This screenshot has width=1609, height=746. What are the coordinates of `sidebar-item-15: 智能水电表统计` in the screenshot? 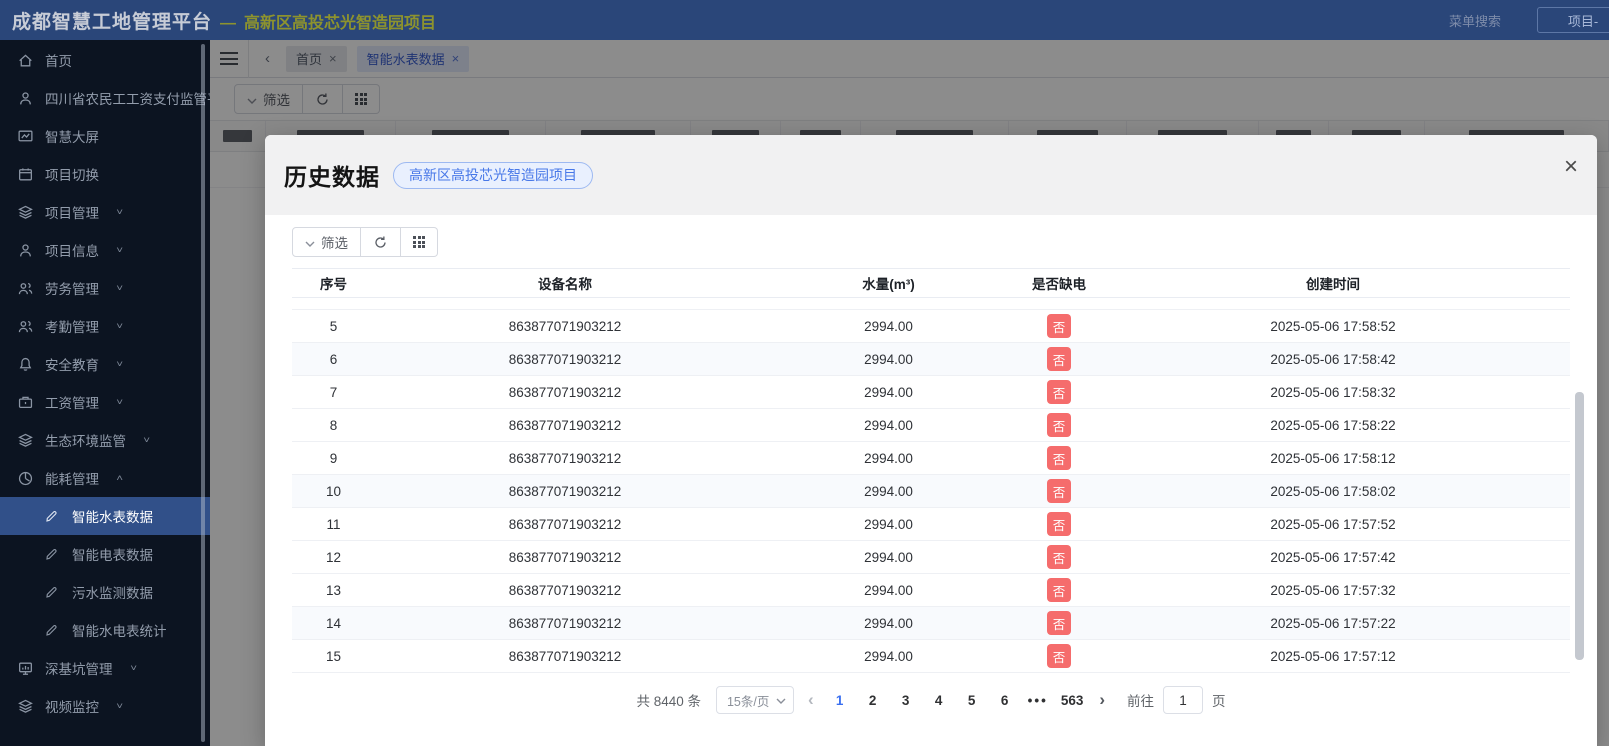 It's located at (105, 630).